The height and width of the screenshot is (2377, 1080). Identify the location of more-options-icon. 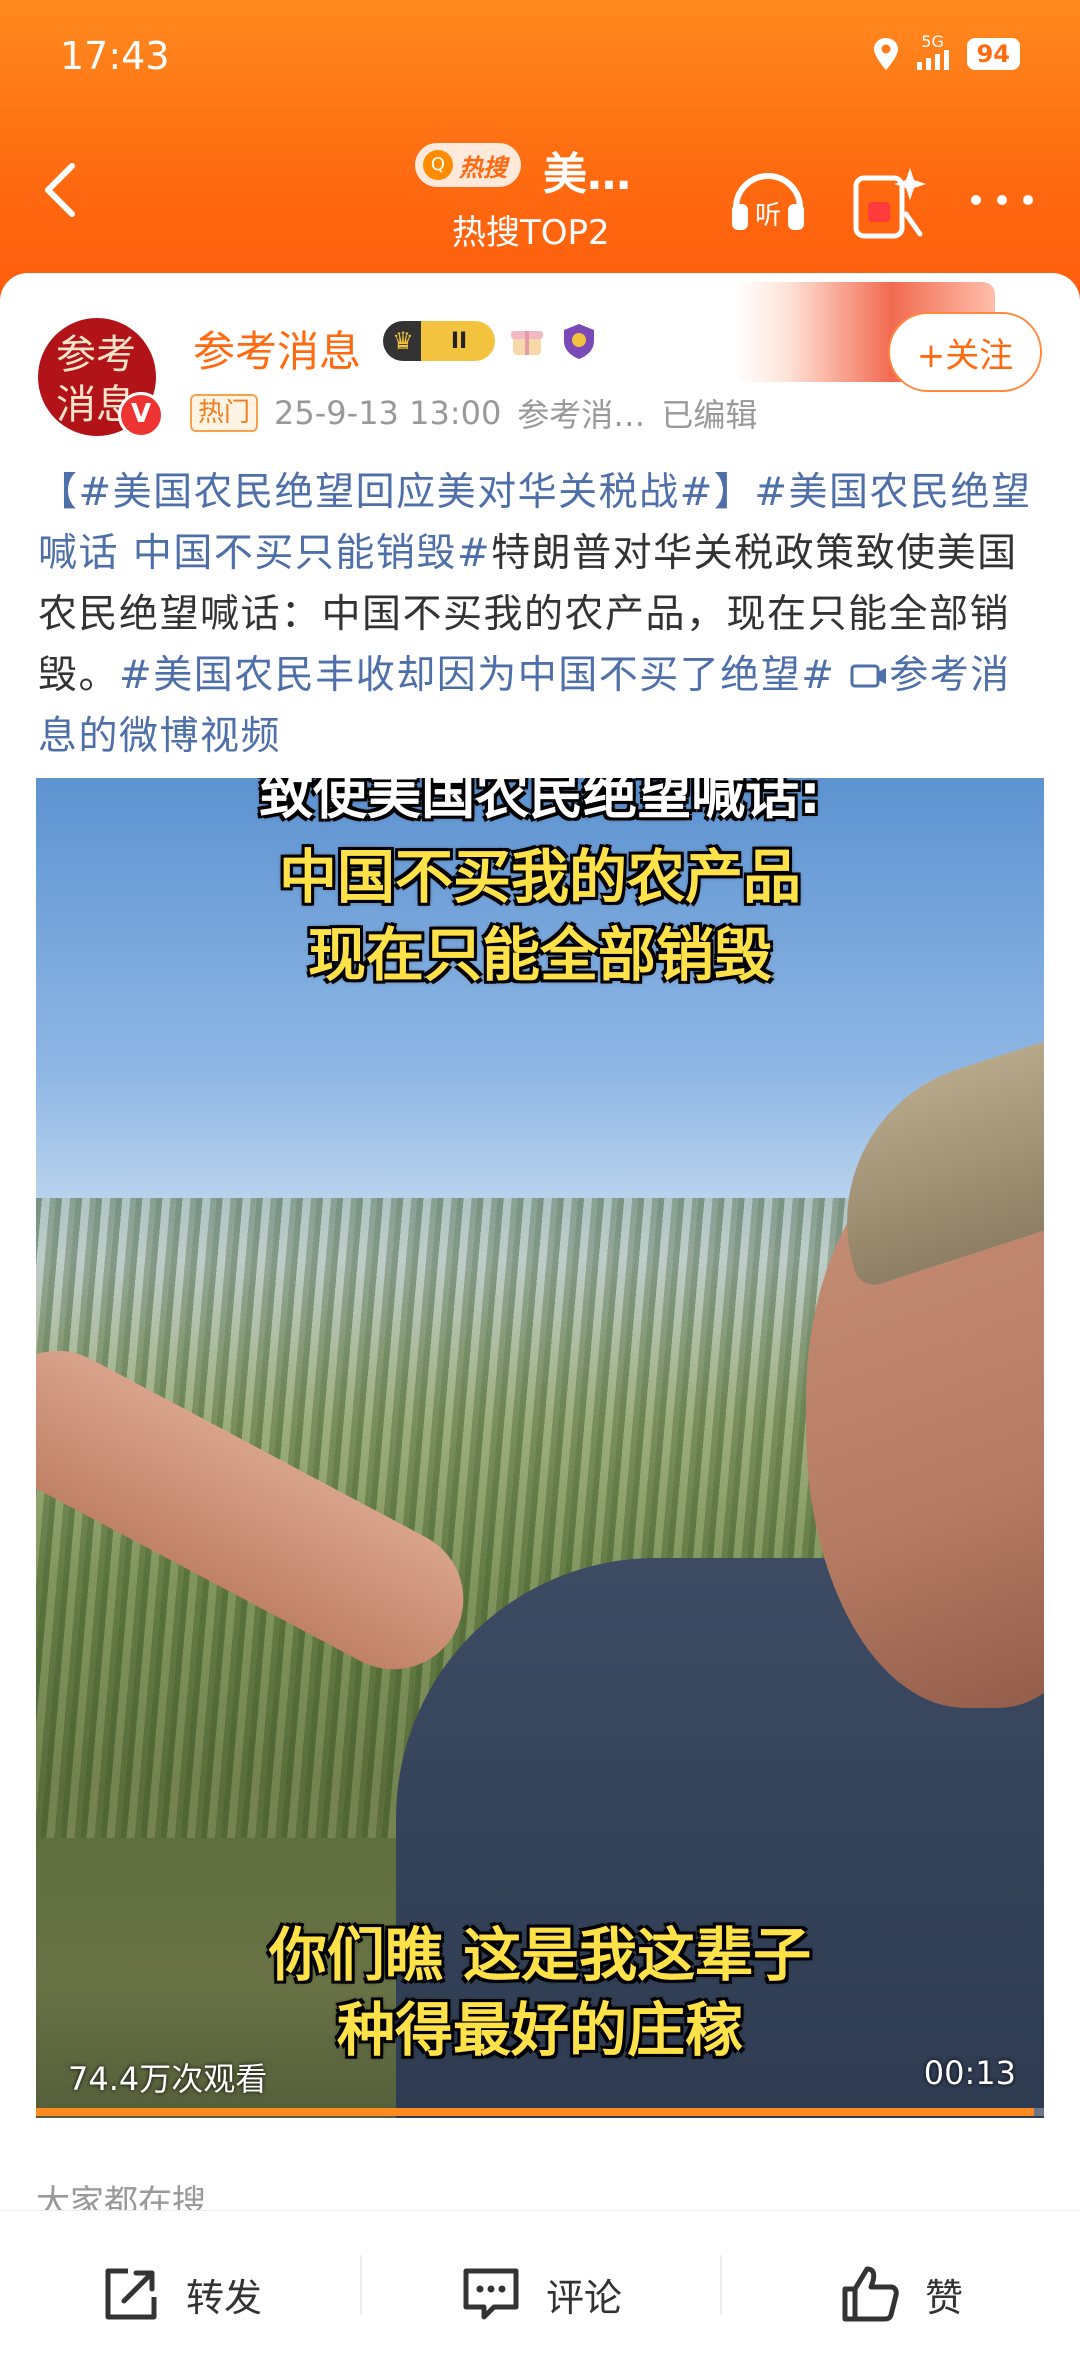
(1002, 200).